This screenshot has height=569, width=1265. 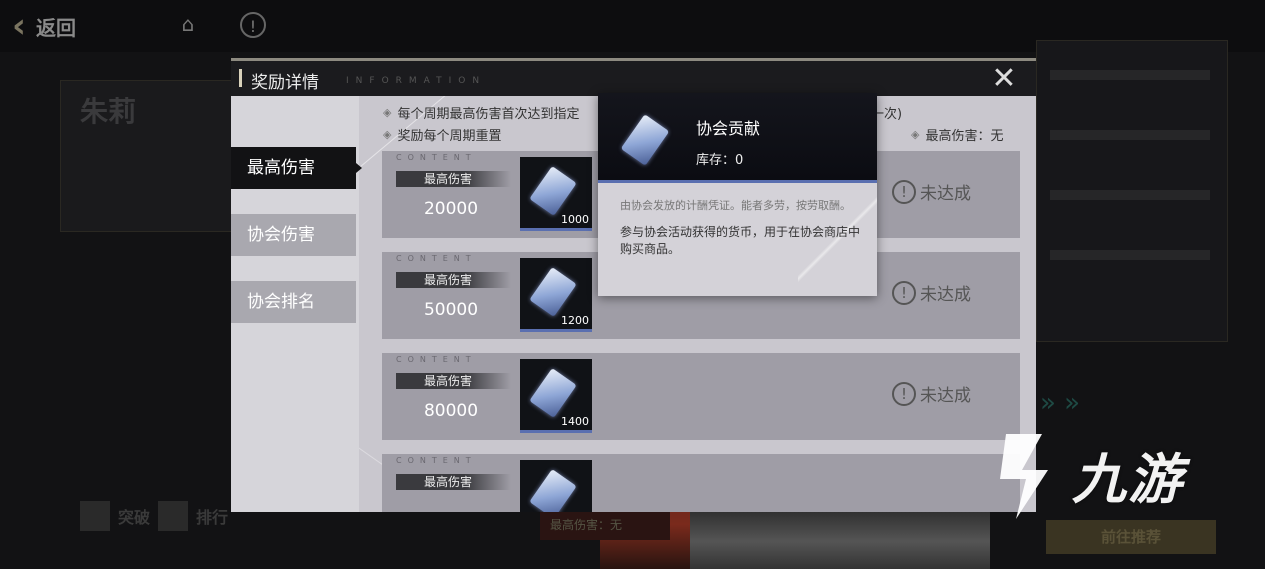 I want to click on title-bar-accent, so click(x=240, y=78).